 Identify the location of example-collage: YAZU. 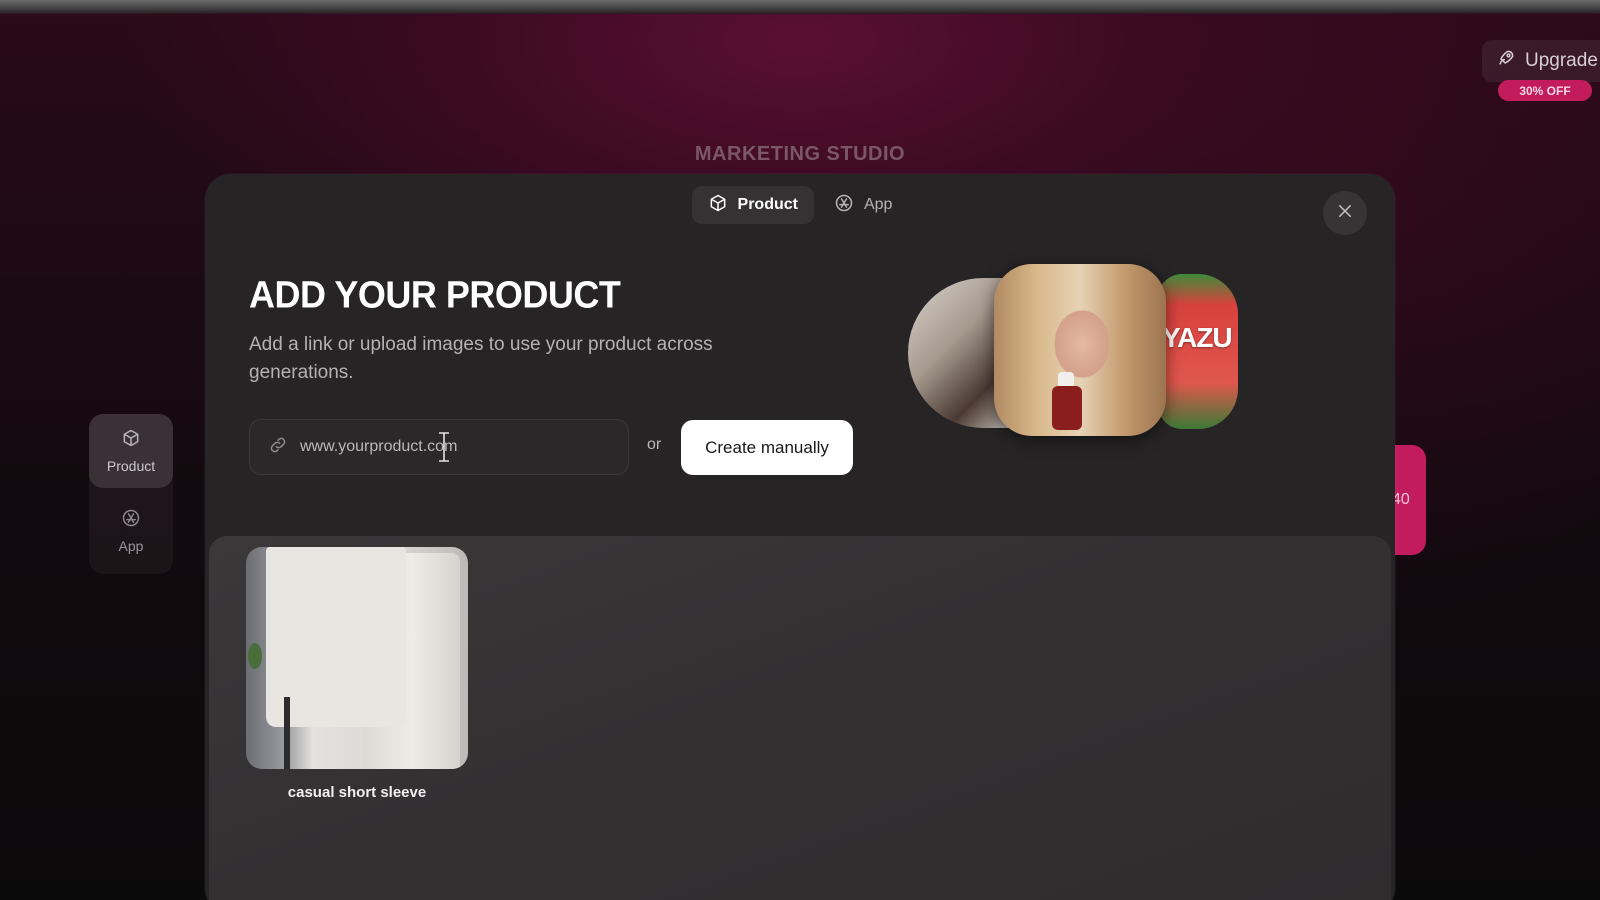
(1080, 354).